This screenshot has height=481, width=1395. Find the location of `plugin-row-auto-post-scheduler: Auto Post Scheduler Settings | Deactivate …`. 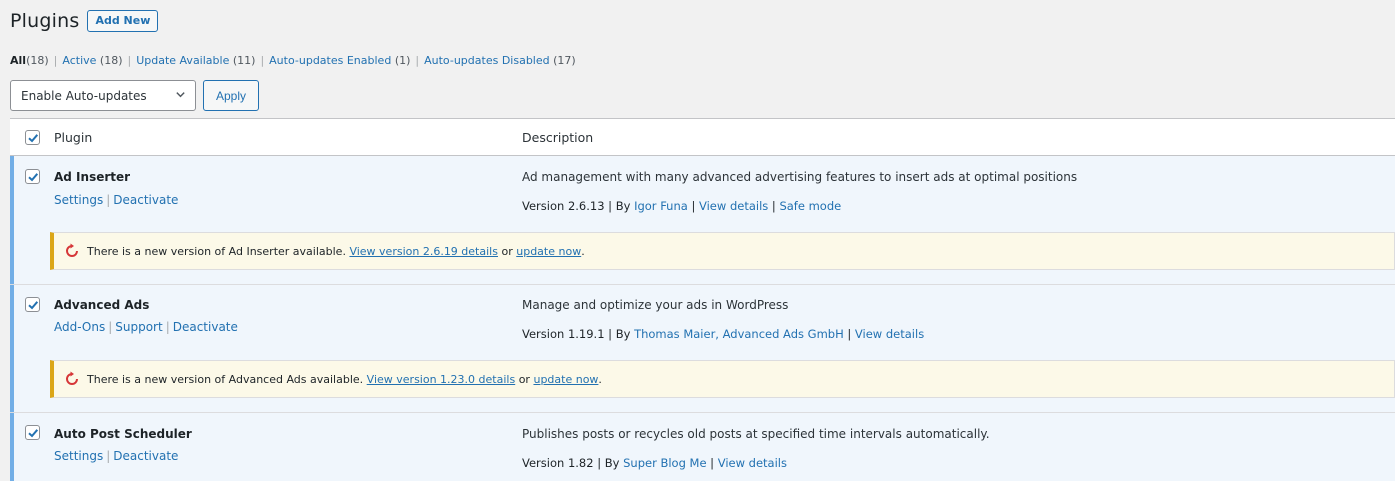

plugin-row-auto-post-scheduler: Auto Post Scheduler Settings | Deactivate … is located at coordinates (702, 447).